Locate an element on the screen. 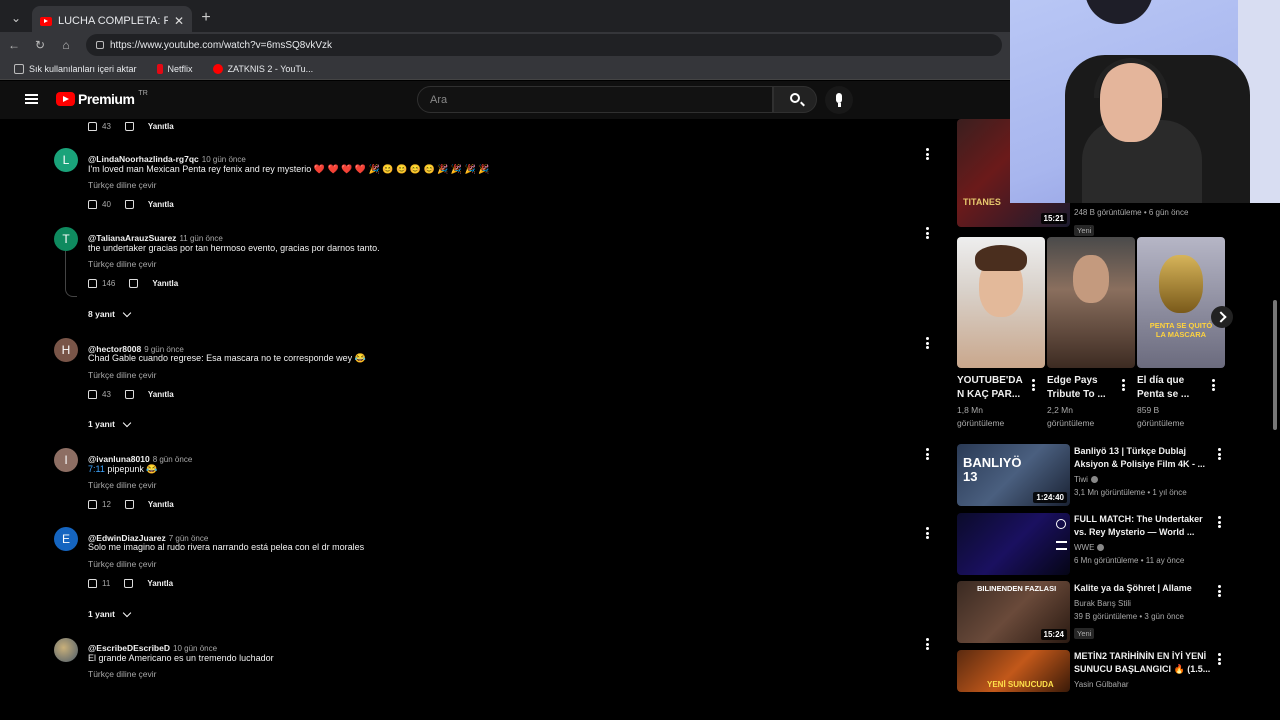 This screenshot has width=1280, height=720. video-meta: 3,1 Mn görüntüleme • 1 yıl önce is located at coordinates (1130, 492).